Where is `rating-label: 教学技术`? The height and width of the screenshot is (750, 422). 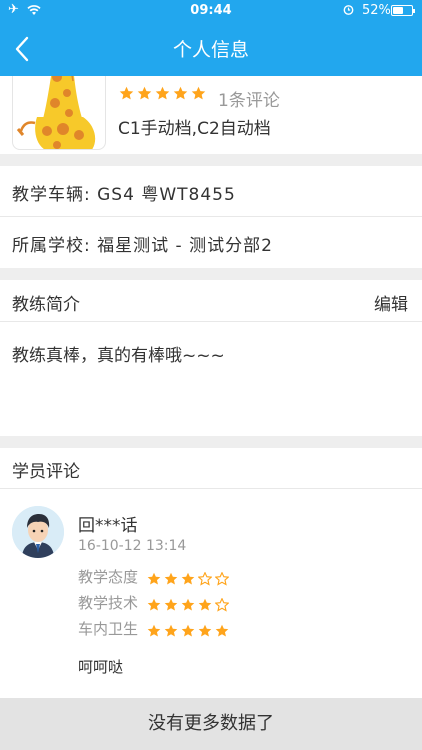
rating-label: 教学技术 is located at coordinates (108, 603).